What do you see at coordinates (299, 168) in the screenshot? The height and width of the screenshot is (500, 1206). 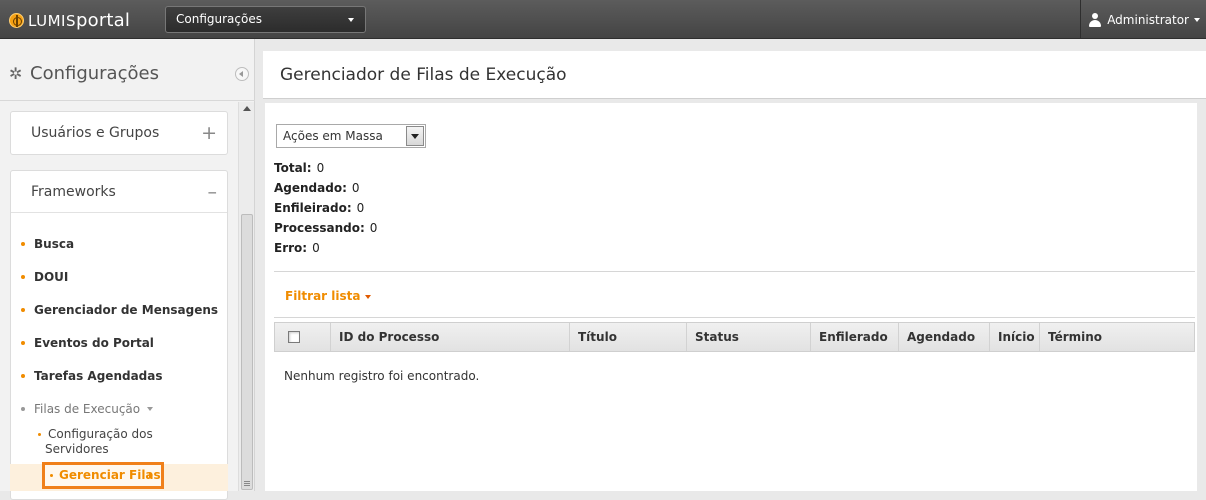 I see `stat-total: Total: 0` at bounding box center [299, 168].